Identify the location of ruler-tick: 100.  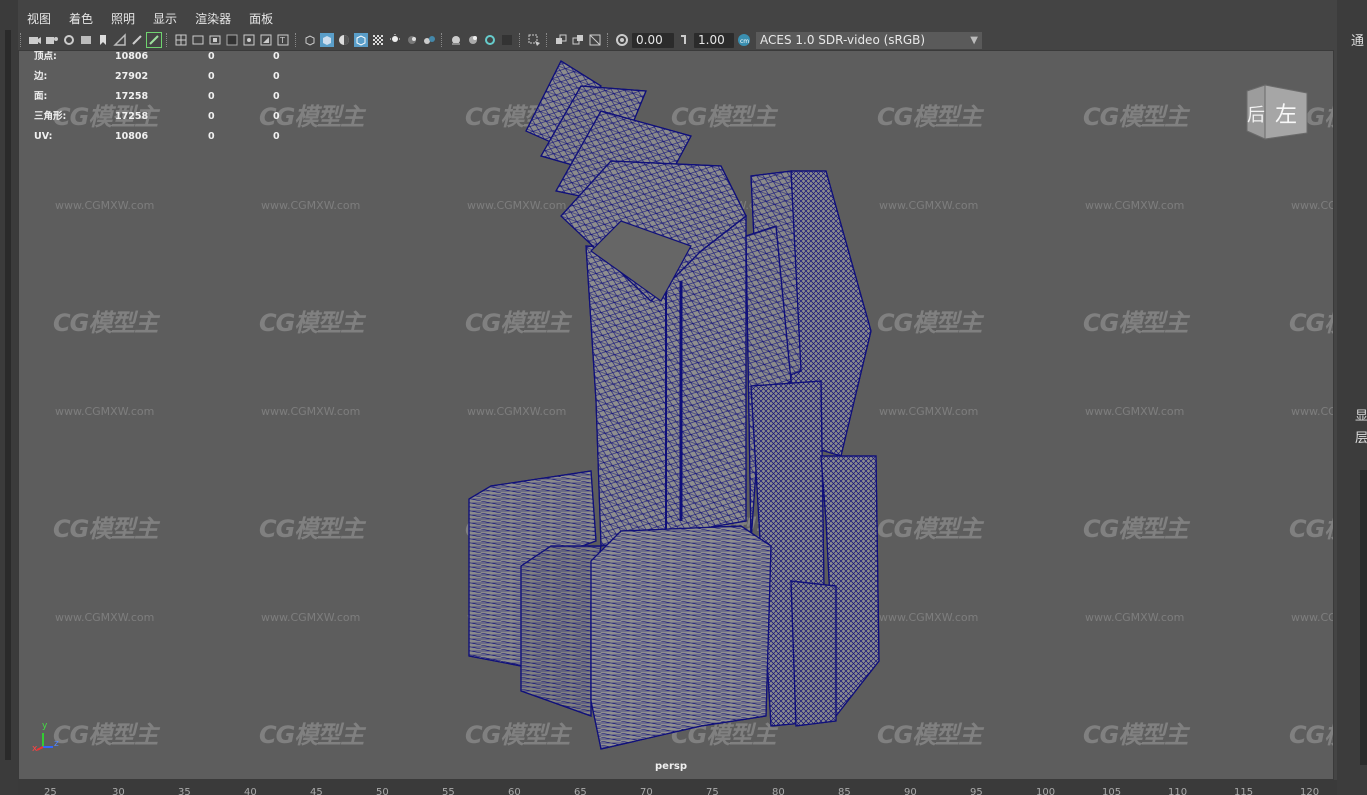
(1046, 791).